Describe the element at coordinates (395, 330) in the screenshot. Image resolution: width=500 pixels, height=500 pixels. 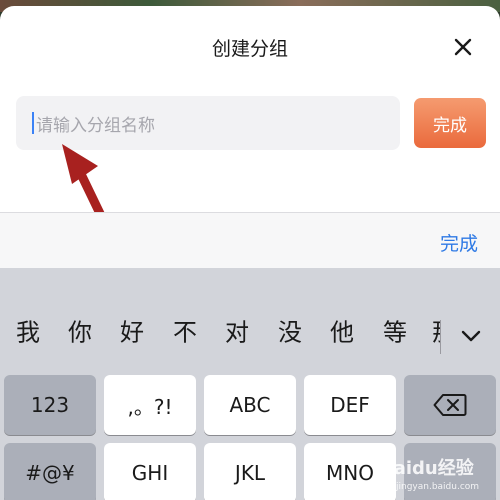
I see `candidate-word: 等` at that location.